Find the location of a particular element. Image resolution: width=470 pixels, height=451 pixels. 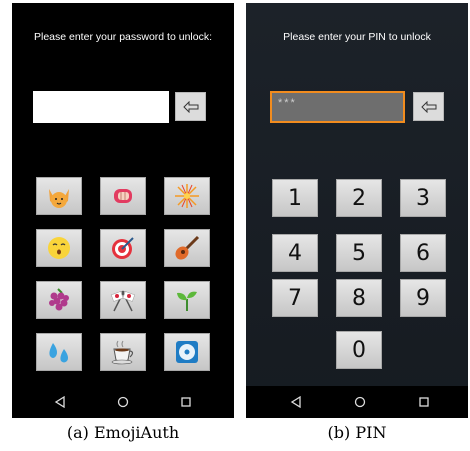

fireworks-icon is located at coordinates (187, 196).